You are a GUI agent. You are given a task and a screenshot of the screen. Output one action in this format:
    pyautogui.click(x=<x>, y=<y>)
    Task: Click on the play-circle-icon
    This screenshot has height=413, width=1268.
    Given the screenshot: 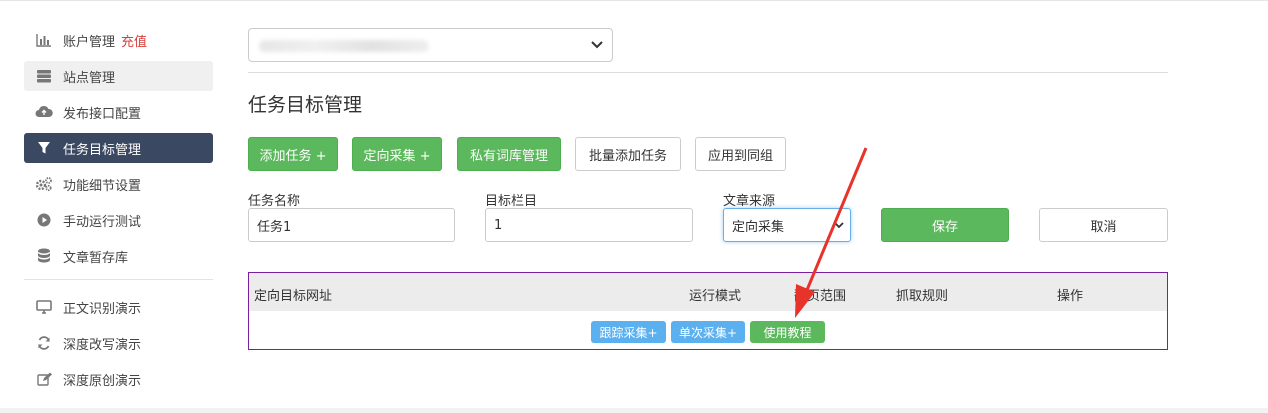 What is the action you would take?
    pyautogui.click(x=44, y=220)
    